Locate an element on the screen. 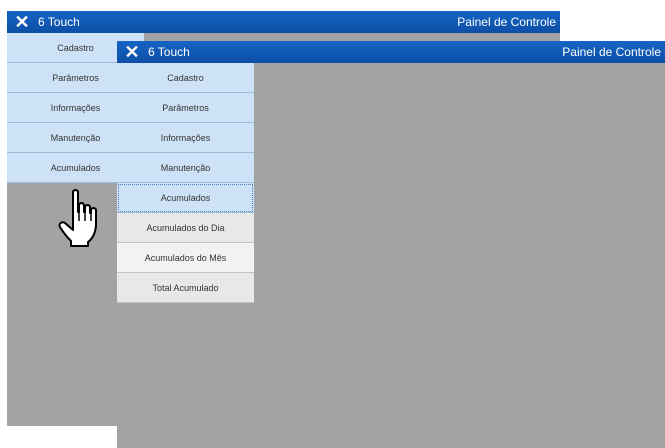  hand-pointer-icon is located at coordinates (77, 218).